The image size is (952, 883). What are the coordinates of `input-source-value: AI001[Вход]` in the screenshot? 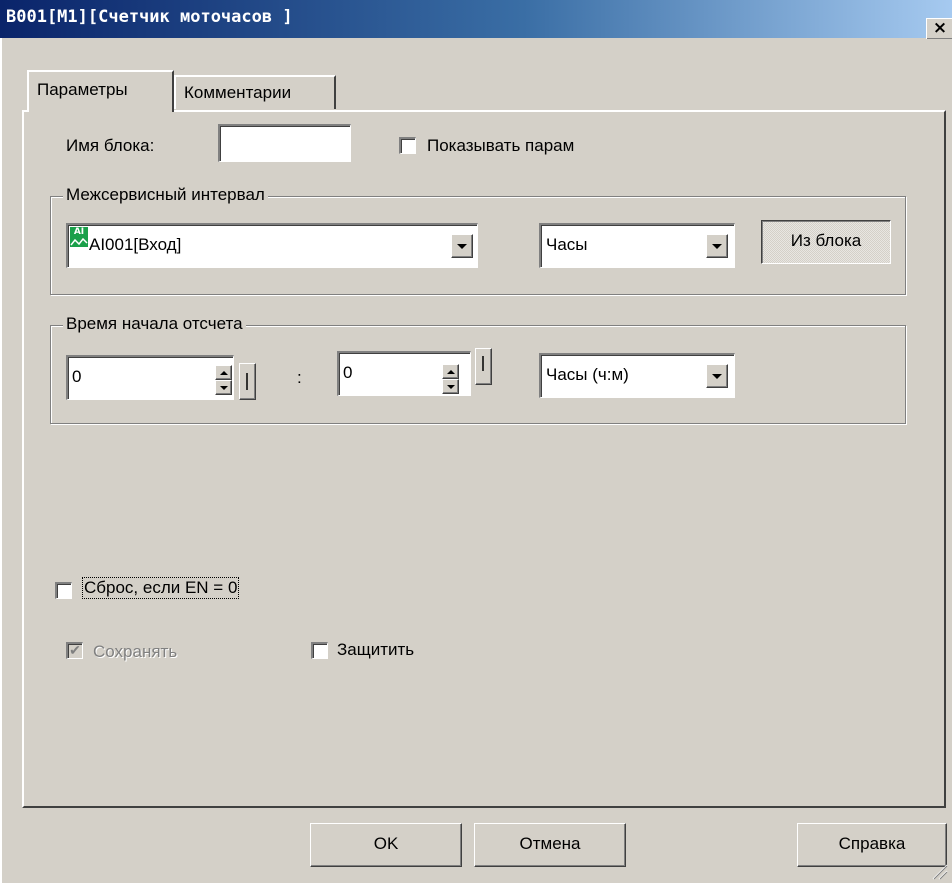 It's located at (135, 244).